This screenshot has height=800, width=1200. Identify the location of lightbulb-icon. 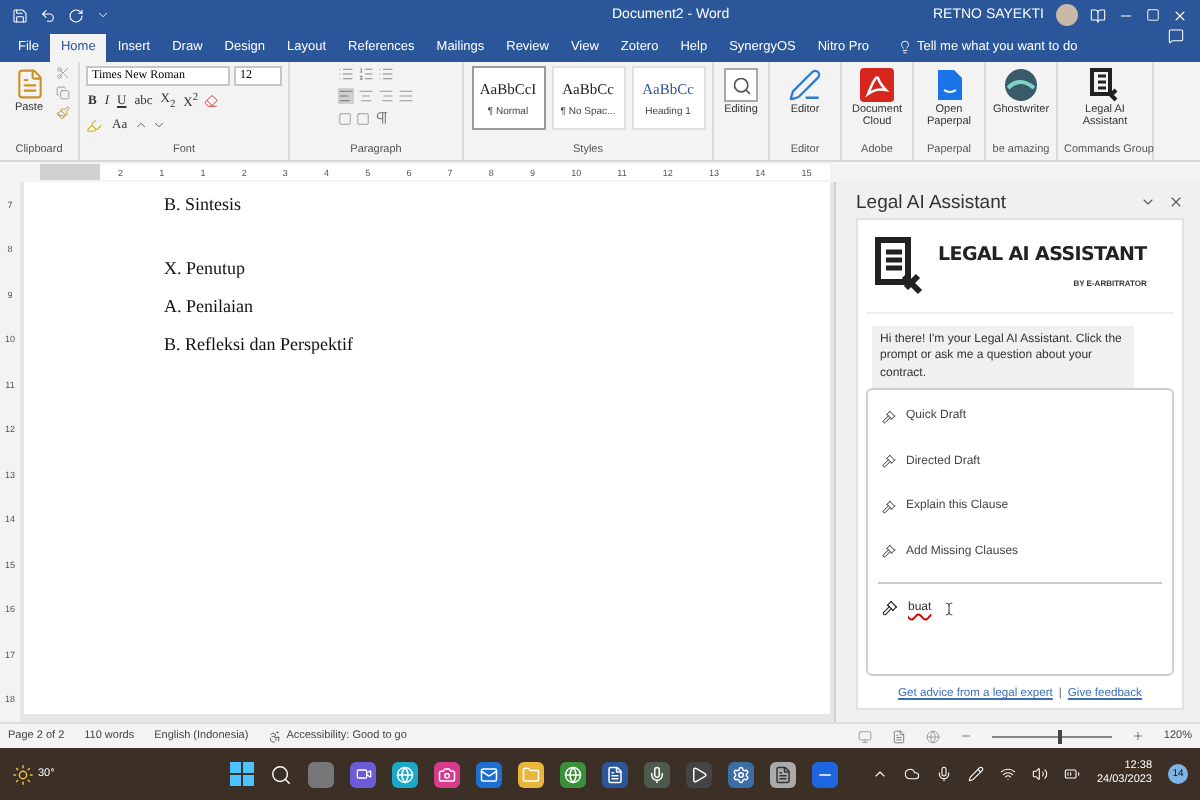
(904, 47).